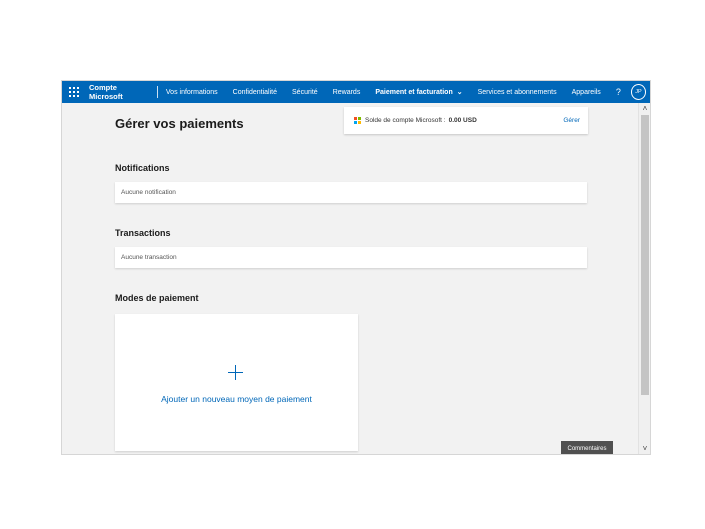 The height and width of the screenshot is (529, 705). I want to click on scroll-down-icon: ˅, so click(644, 449).